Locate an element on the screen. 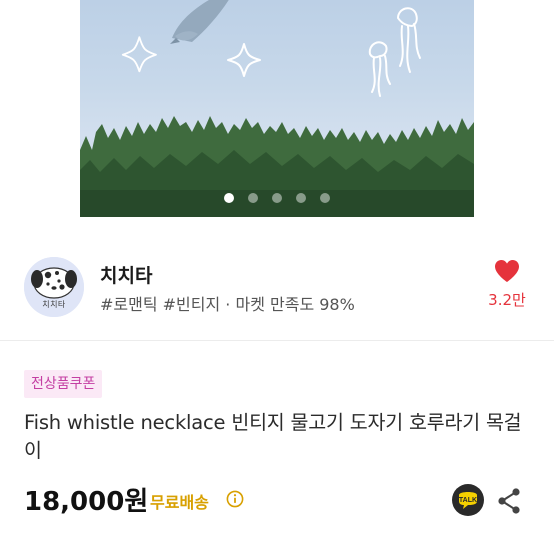  shop-avatar: 치치타 is located at coordinates (54, 287).